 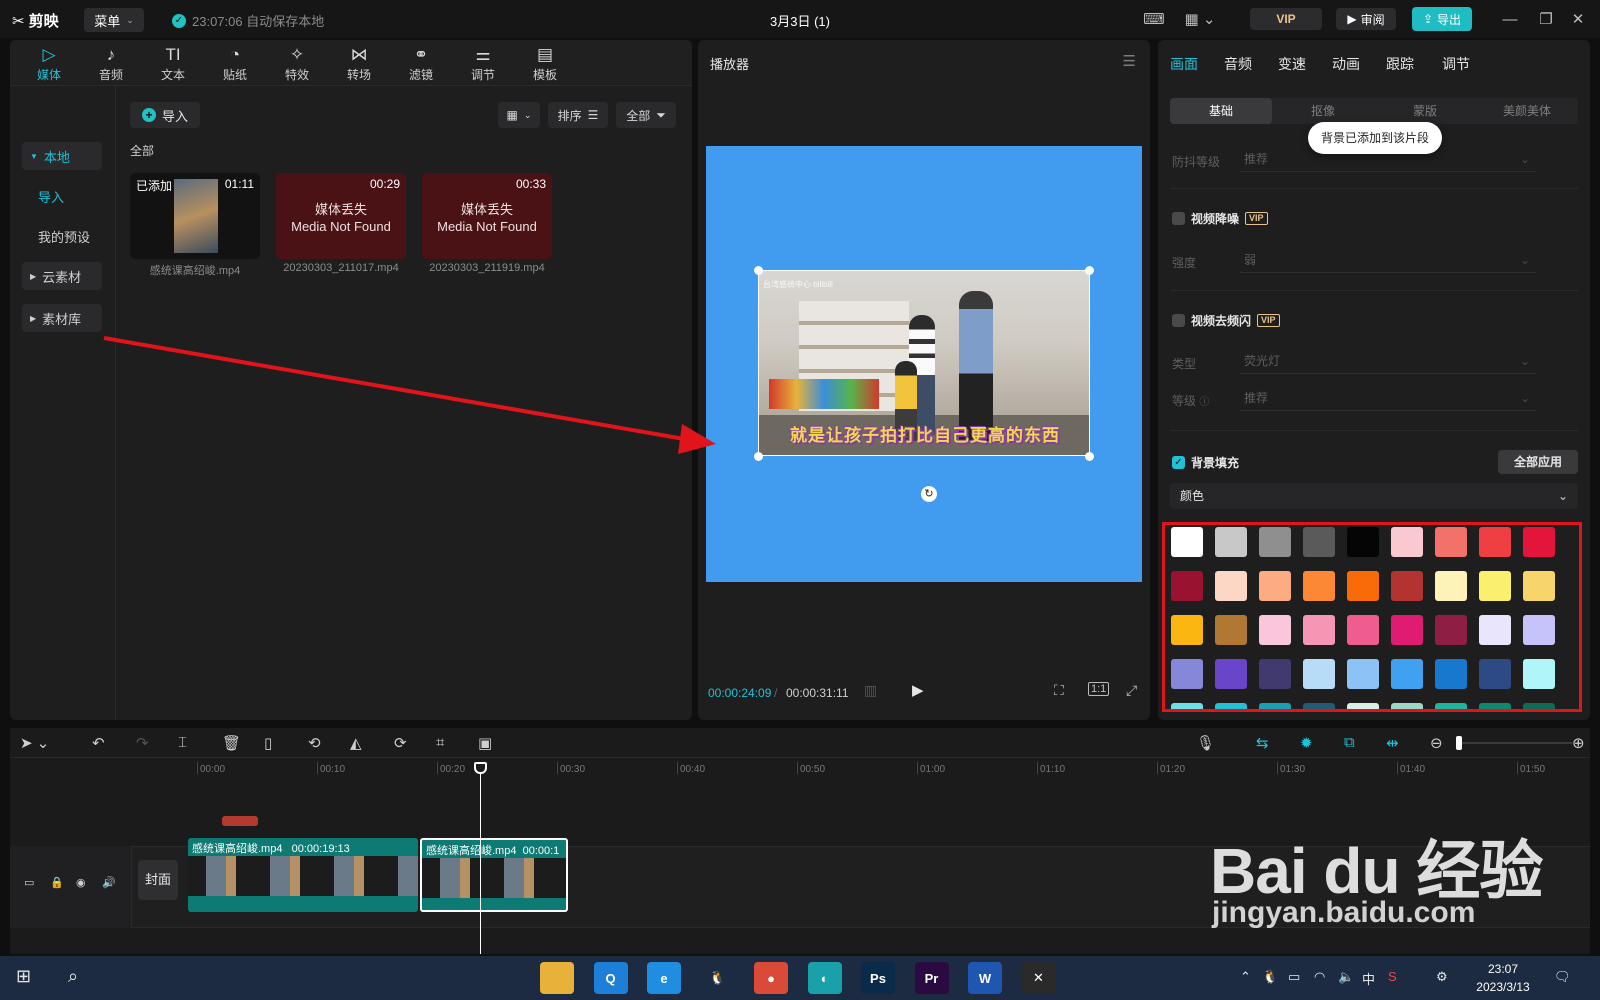 I want to click on zoom-in-icon: ⊕, so click(x=1578, y=743).